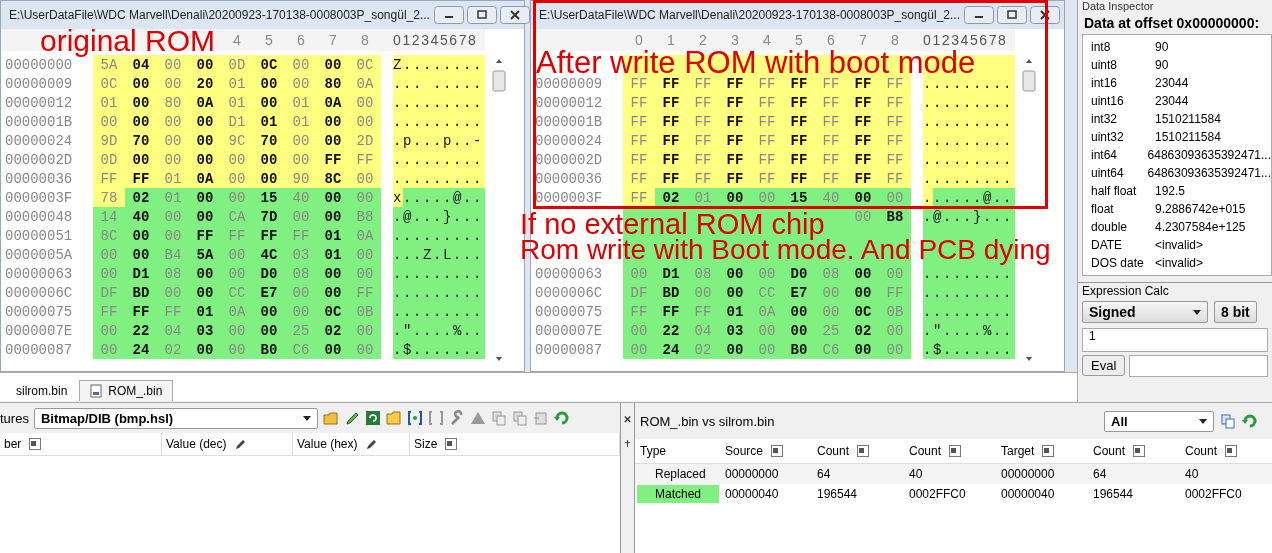  I want to click on column-header: 7, so click(863, 40).